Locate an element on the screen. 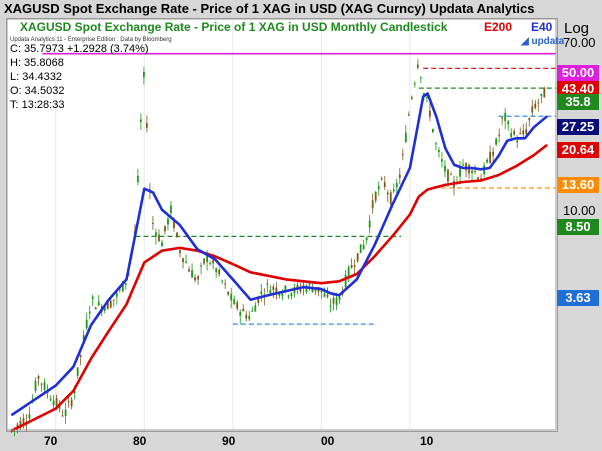 The image size is (602, 451). x-tick-label: 00 is located at coordinates (328, 441).